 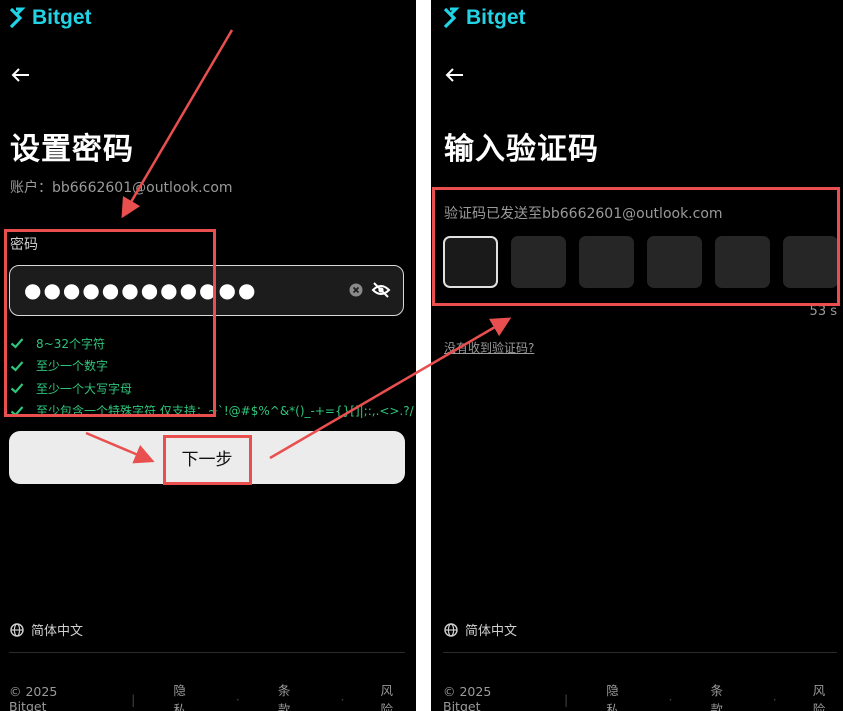 I want to click on page-title: 设置密码, so click(x=72, y=149).